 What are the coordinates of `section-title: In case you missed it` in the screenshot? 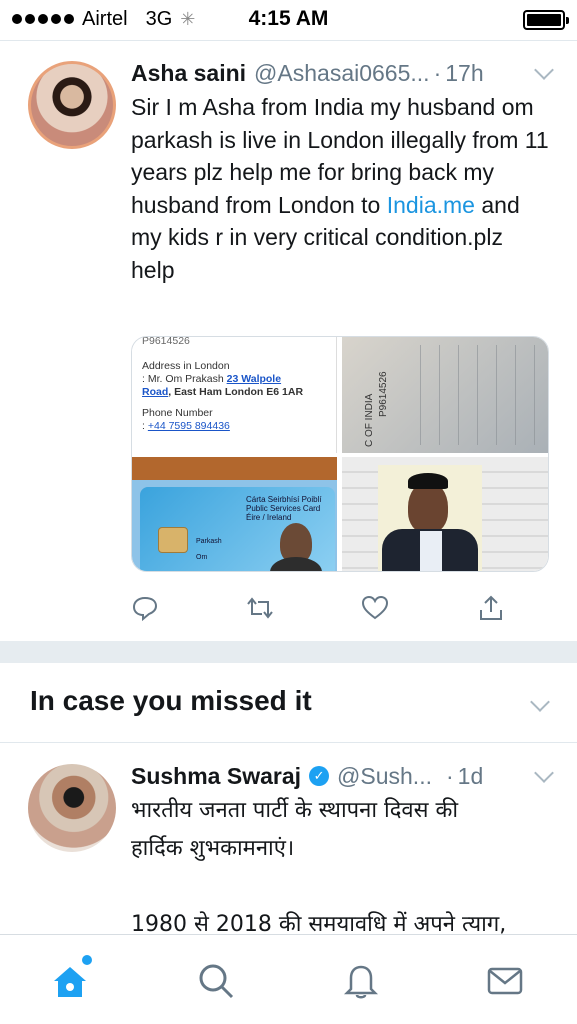 It's located at (171, 700).